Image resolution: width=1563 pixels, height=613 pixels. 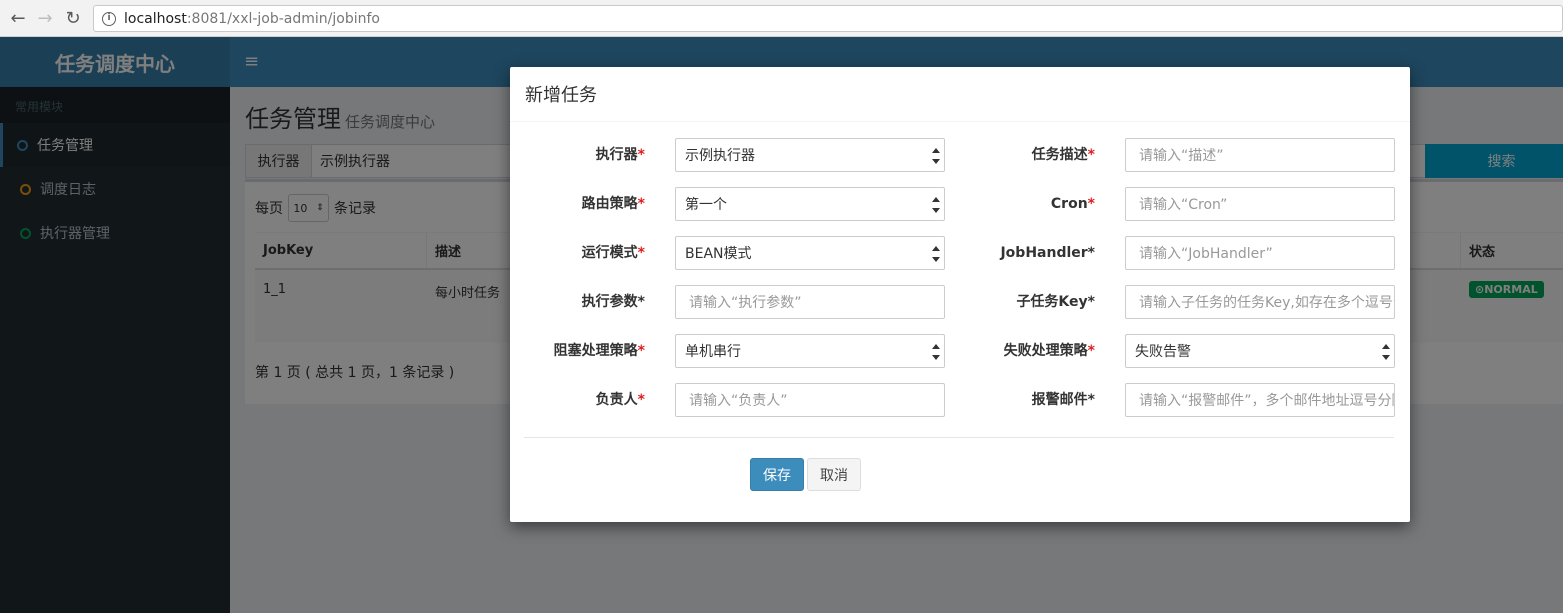 I want to click on url-host: localhost, so click(x=155, y=18).